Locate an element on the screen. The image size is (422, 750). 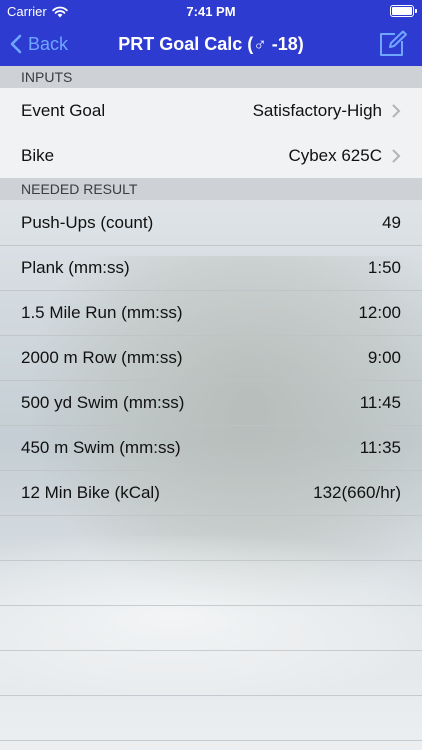
status-time: 7:41 PM is located at coordinates (211, 11).